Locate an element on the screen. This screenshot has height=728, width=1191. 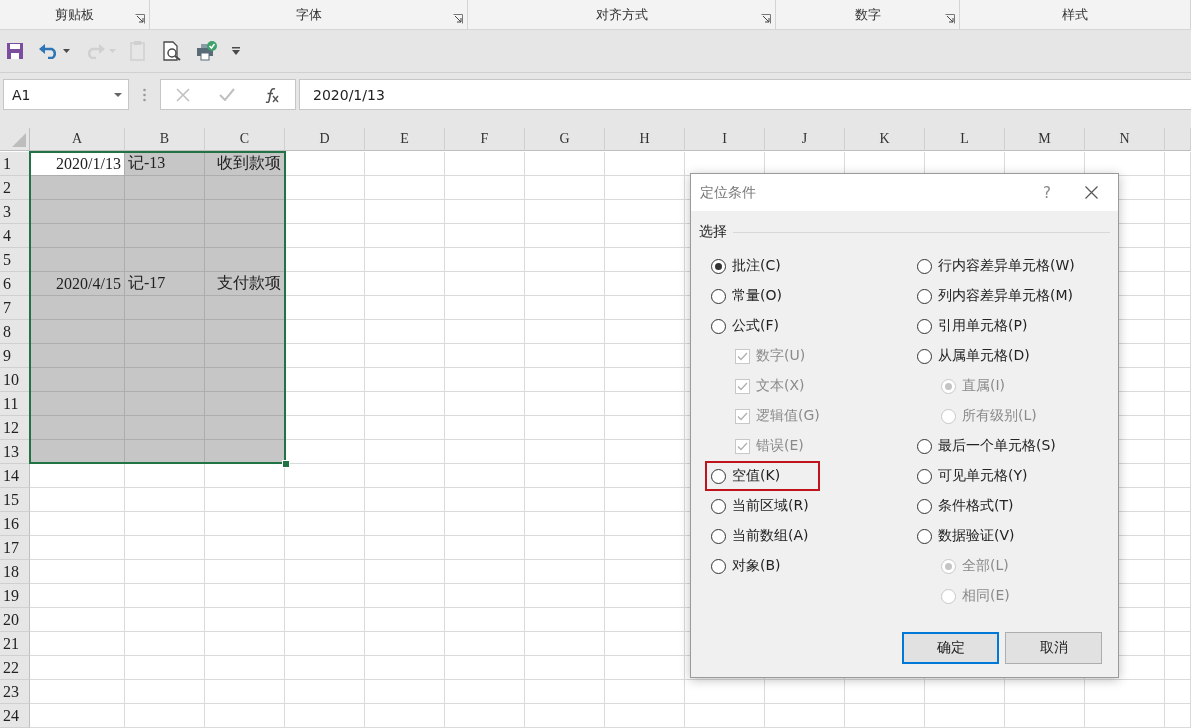
row-header: 10 is located at coordinates (15, 380).